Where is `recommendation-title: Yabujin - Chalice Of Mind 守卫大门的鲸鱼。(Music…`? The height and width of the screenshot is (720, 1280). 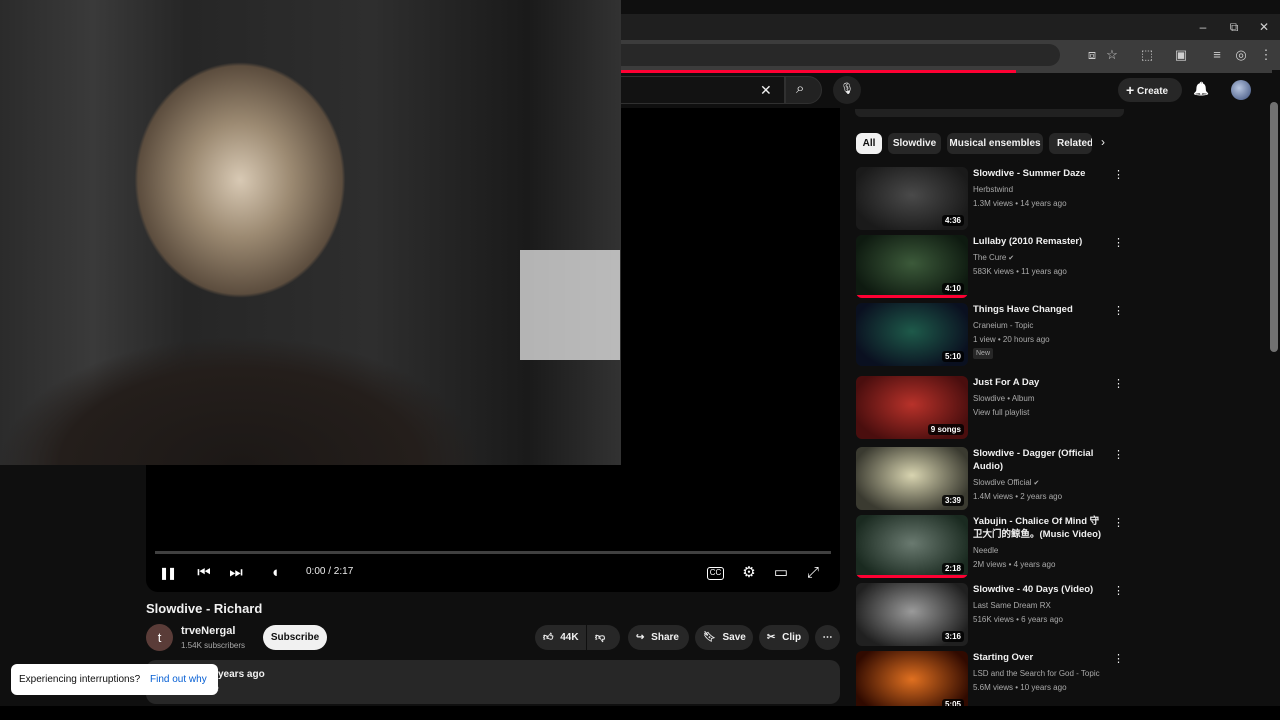
recommendation-title: Yabujin - Chalice Of Mind 守卫大门的鲸鱼。(Music… is located at coordinates (1040, 528).